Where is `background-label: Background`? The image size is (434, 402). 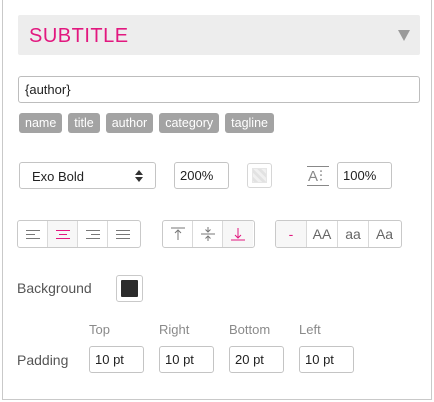 background-label: Background is located at coordinates (54, 288).